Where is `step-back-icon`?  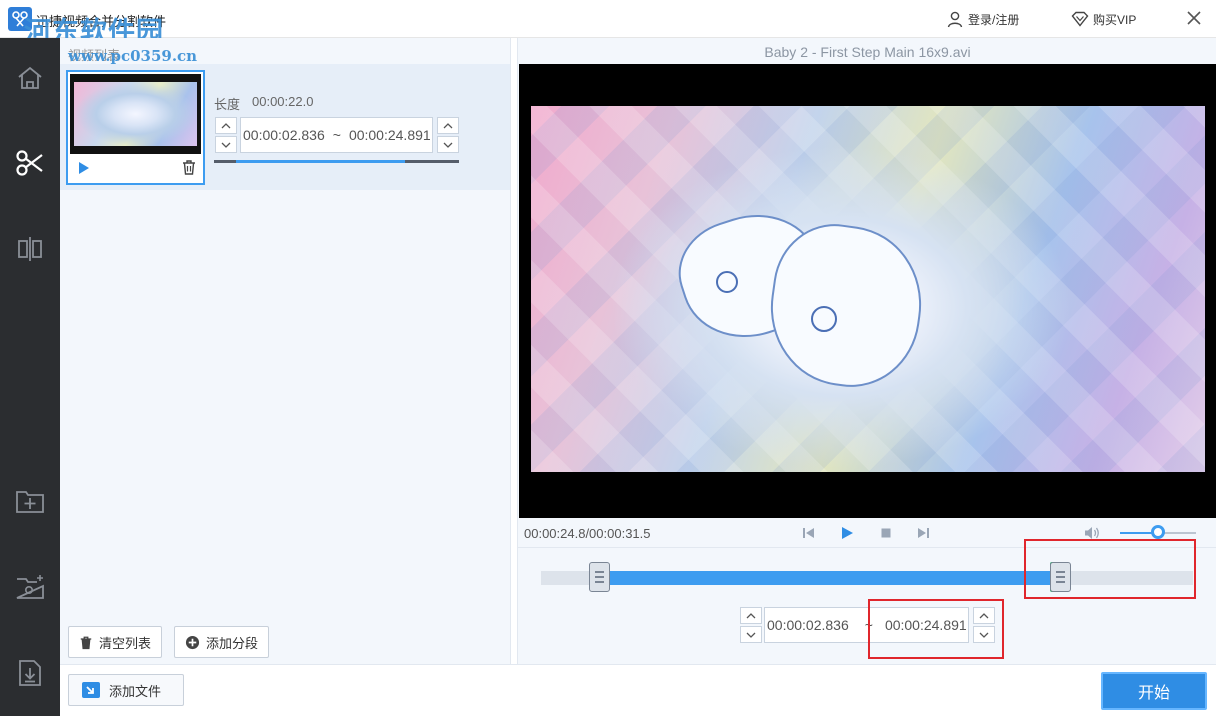 step-back-icon is located at coordinates (808, 533).